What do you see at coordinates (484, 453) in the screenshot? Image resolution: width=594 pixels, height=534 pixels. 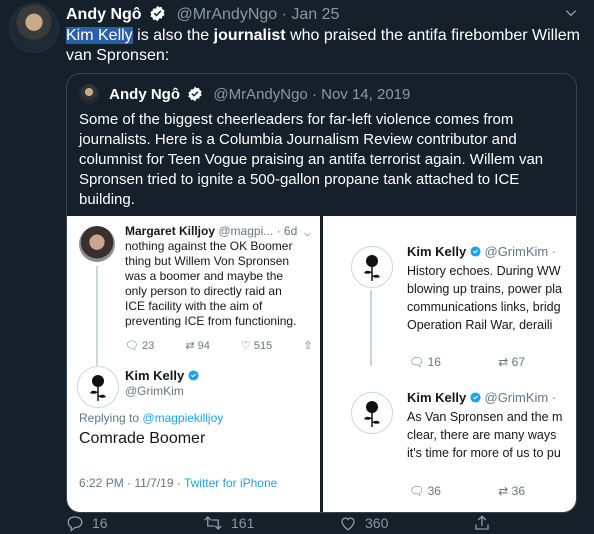 I see `t2-line: it's time for more of us to pu` at bounding box center [484, 453].